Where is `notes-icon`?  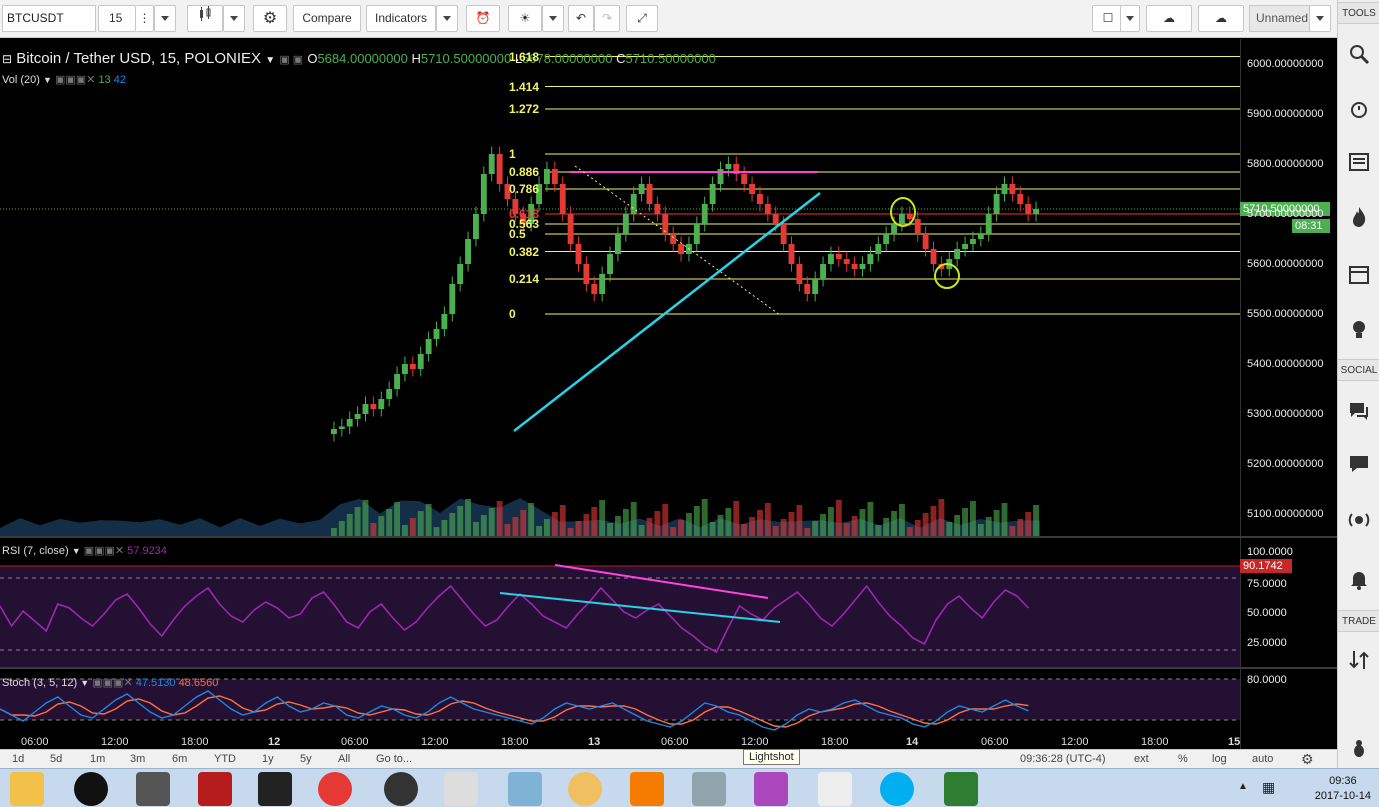 notes-icon is located at coordinates (525, 789).